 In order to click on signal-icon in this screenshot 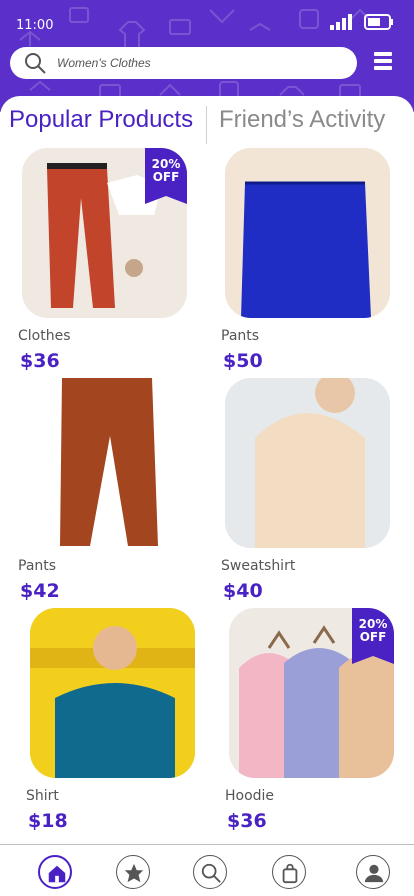, I will do `click(341, 22)`.